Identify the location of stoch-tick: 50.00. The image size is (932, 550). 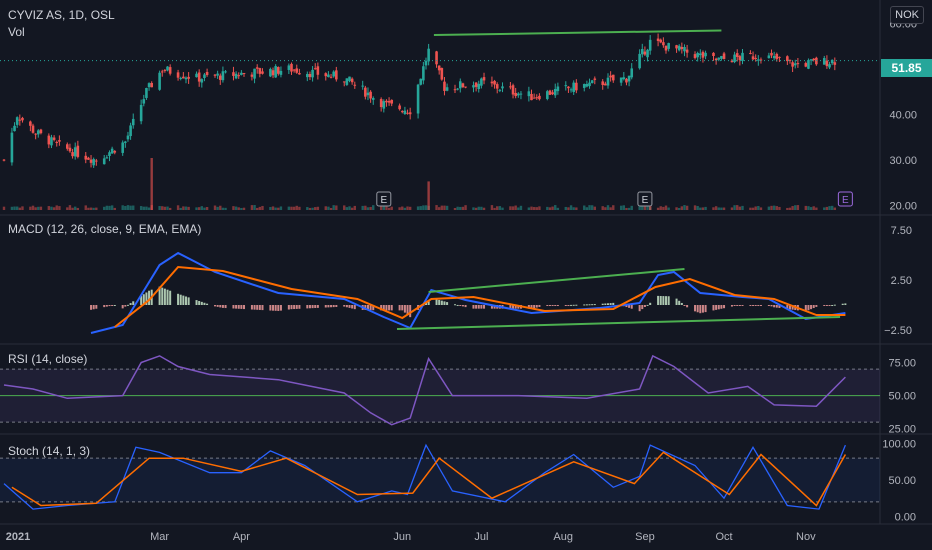
(902, 481).